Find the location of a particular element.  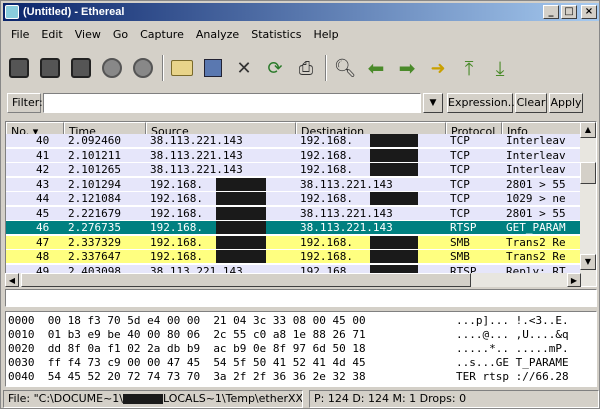

packet-list-horizontal-scrollbar: ◀ ▶ is located at coordinates (293, 280).